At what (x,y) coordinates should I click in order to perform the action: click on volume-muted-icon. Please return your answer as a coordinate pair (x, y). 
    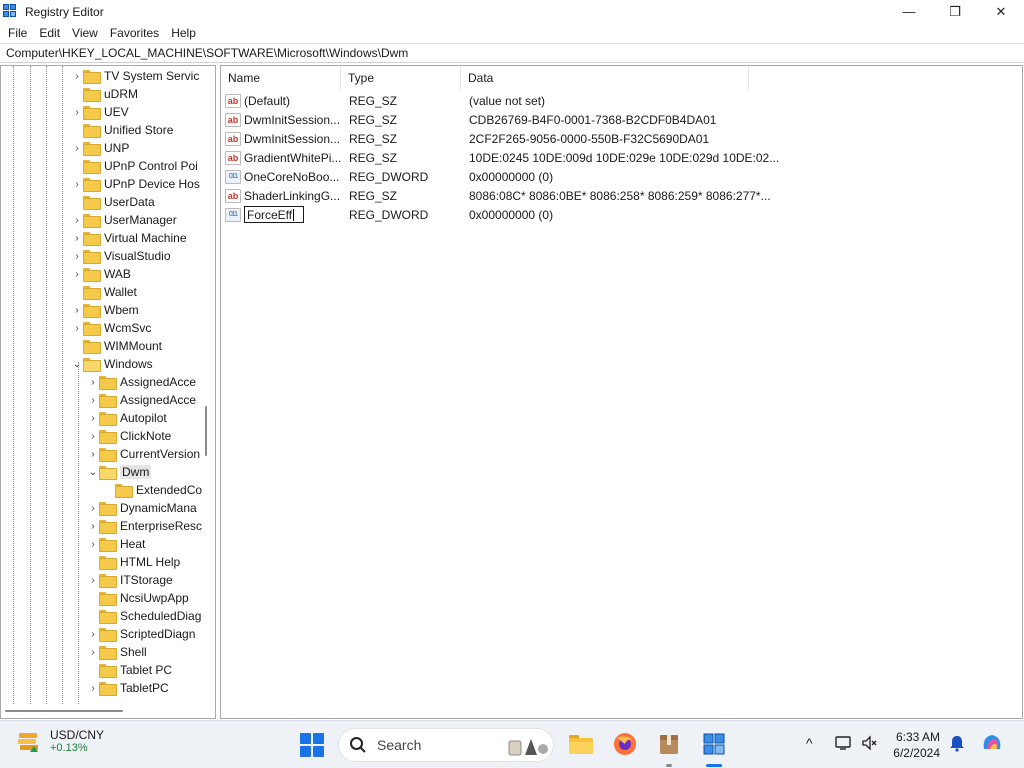
    Looking at the image, I should click on (869, 744).